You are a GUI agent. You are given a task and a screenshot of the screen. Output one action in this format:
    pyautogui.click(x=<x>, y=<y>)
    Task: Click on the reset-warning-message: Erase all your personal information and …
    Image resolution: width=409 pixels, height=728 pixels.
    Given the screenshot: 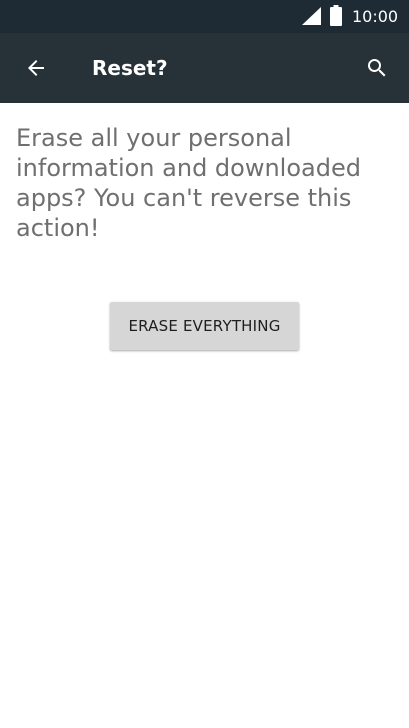 What is the action you would take?
    pyautogui.click(x=188, y=183)
    